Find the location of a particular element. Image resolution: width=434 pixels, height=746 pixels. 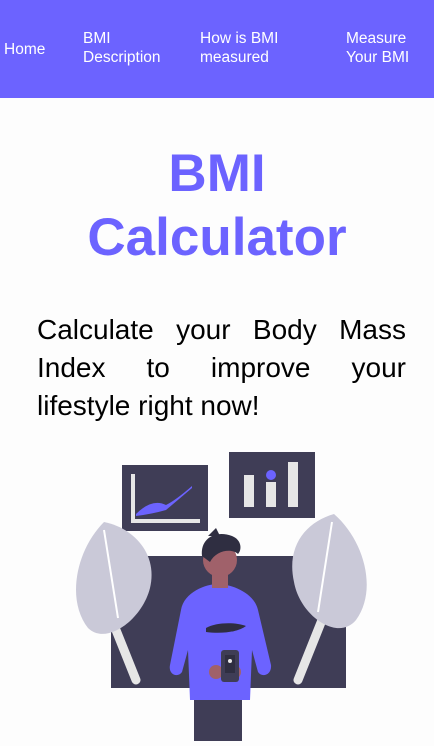

nav-bmi-description-link: BMI Description is located at coordinates (122, 48).